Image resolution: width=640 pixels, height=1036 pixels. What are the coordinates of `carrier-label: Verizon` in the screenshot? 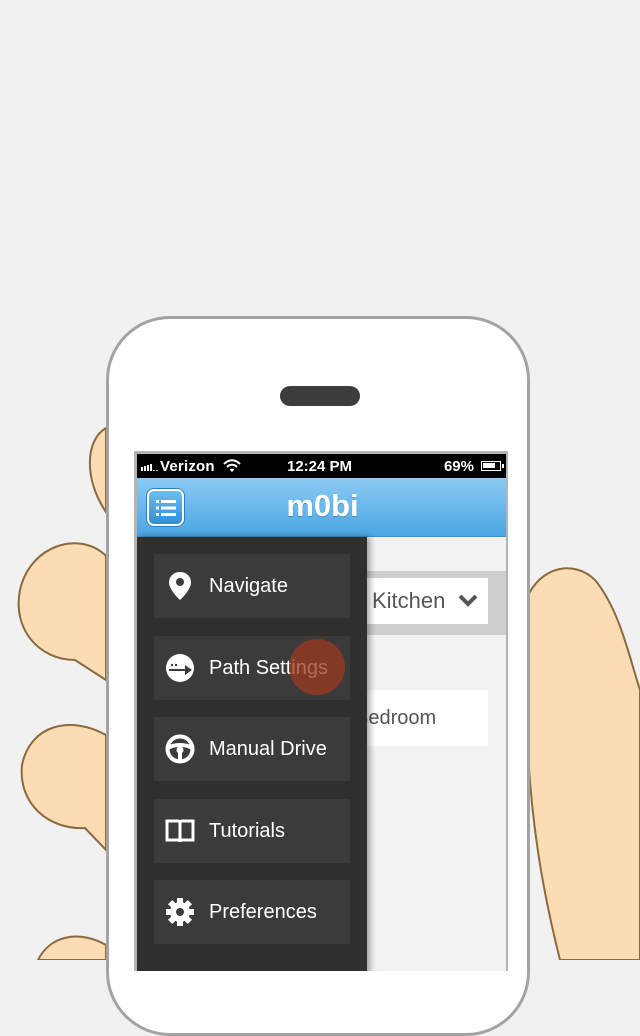 It's located at (187, 466).